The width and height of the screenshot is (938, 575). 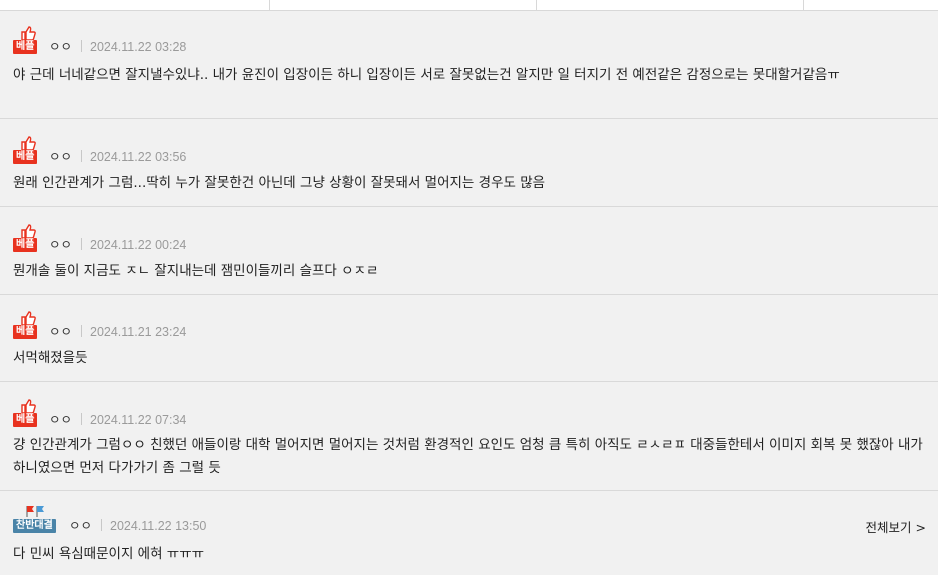 I want to click on comment-meta: 찬반대결 ㅇㅇ 2024.11.22 13:50, so click(x=163, y=519).